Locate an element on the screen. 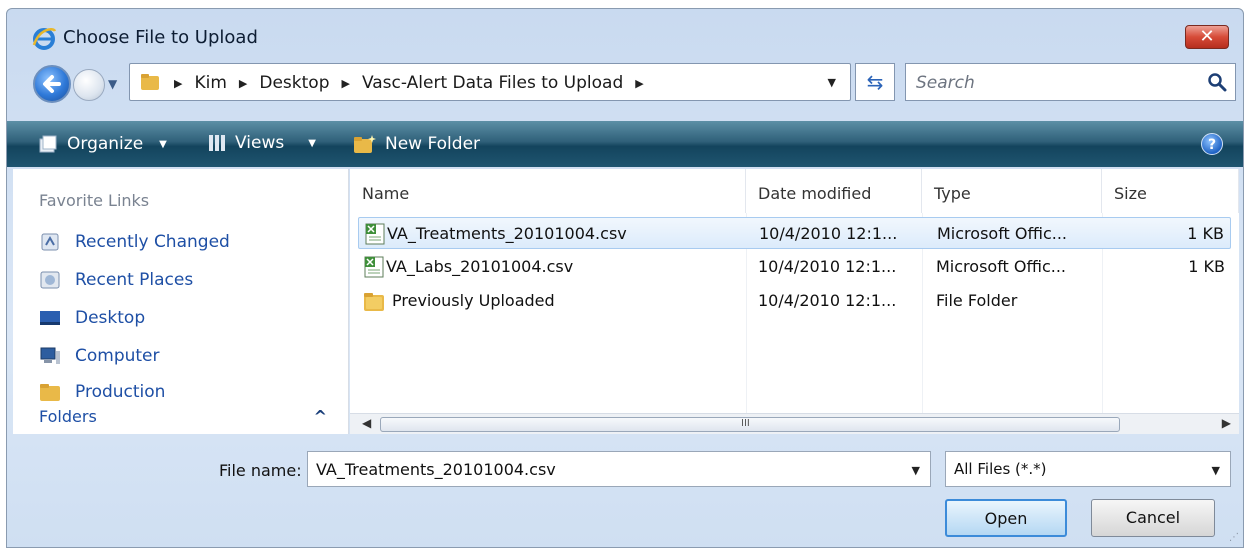 This screenshot has height=550, width=1250. new-folder-icon is located at coordinates (365, 144).